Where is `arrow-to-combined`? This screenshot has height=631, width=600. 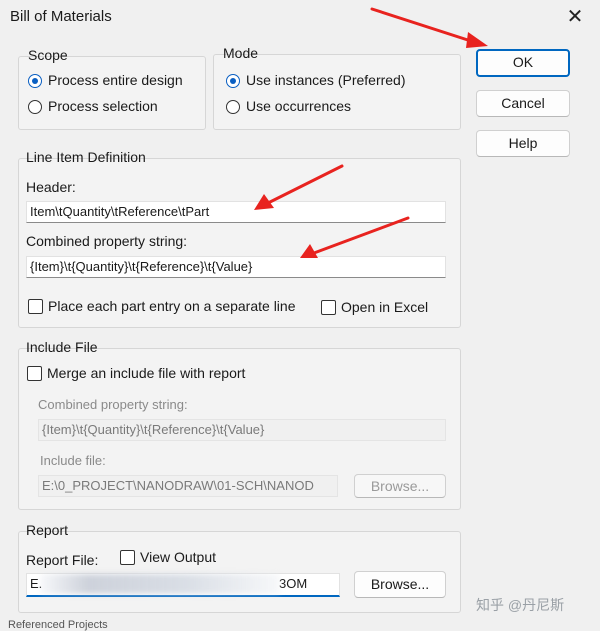 arrow-to-combined is located at coordinates (361, 235).